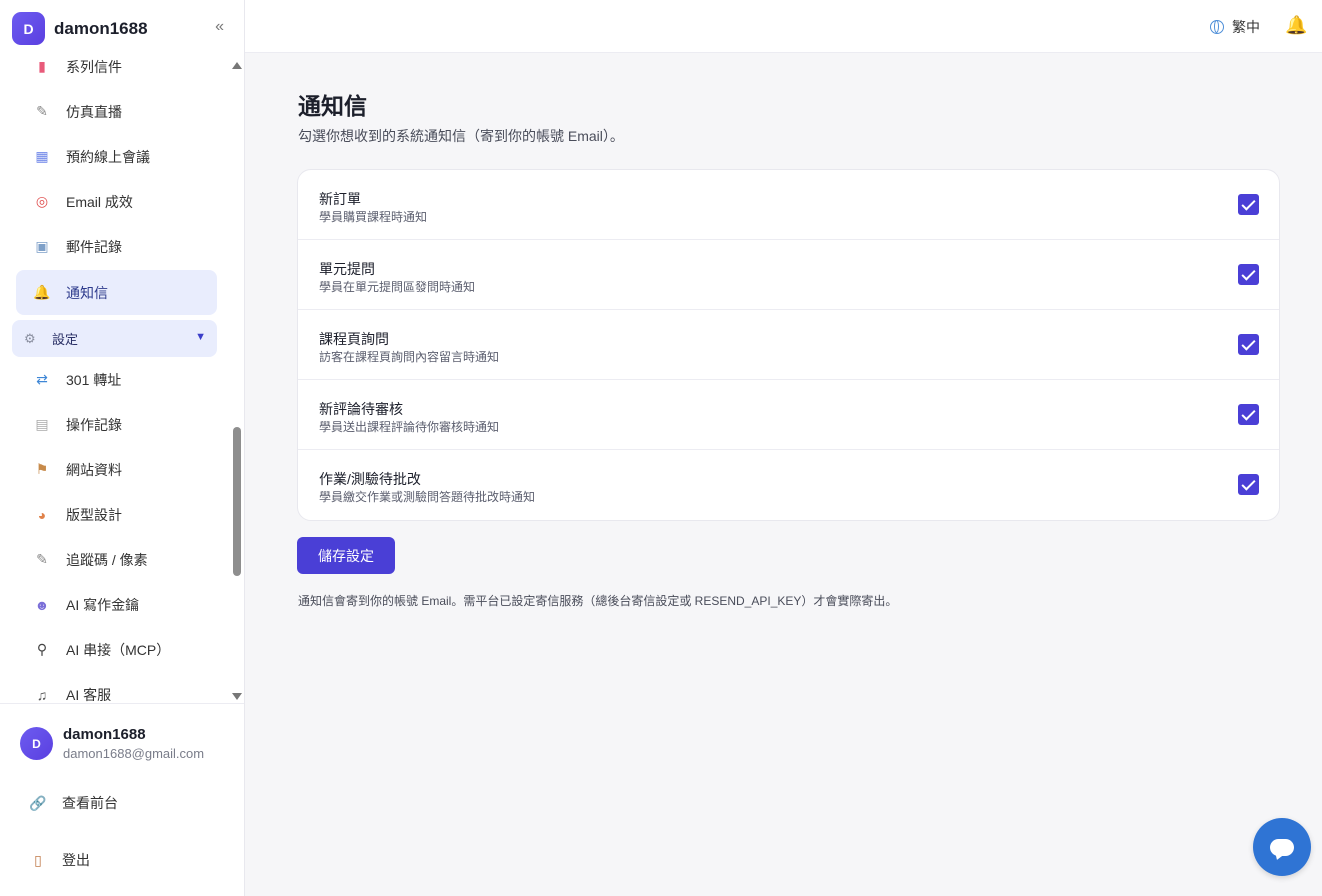 This screenshot has width=1322, height=896. Describe the element at coordinates (42, 66) in the screenshot. I see `mail-series-icon: ▮` at that location.